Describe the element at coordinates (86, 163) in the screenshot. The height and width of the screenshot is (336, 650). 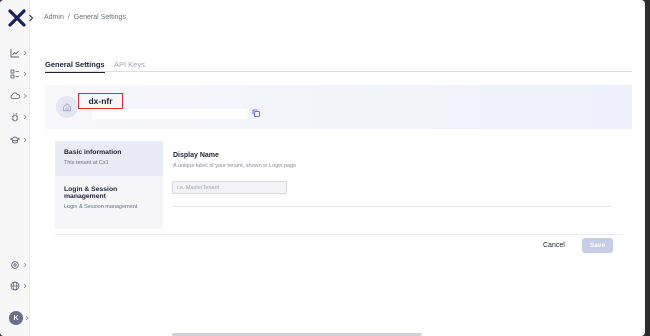
I see `section-subtitle: This tenant at Cx1` at that location.